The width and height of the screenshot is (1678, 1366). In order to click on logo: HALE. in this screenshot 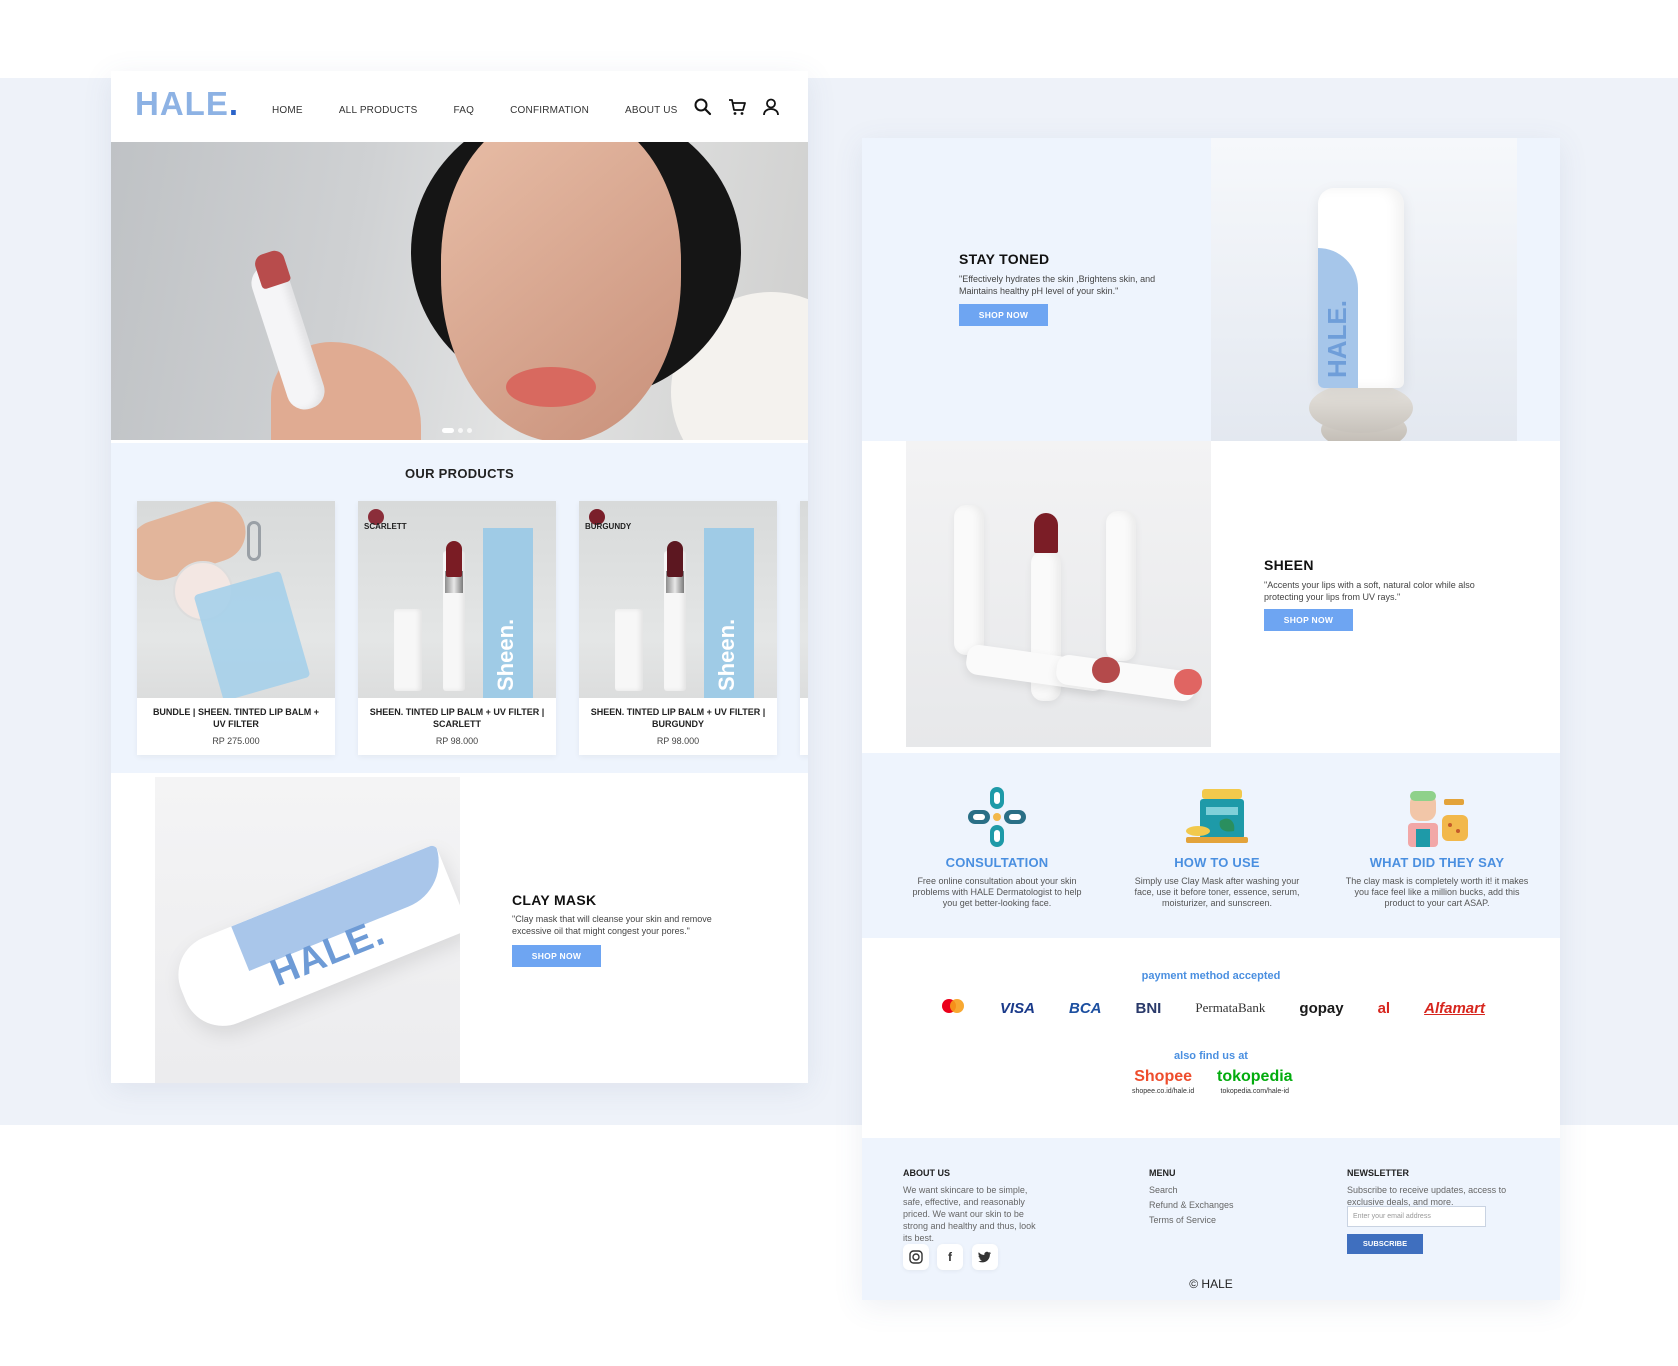, I will do `click(187, 104)`.